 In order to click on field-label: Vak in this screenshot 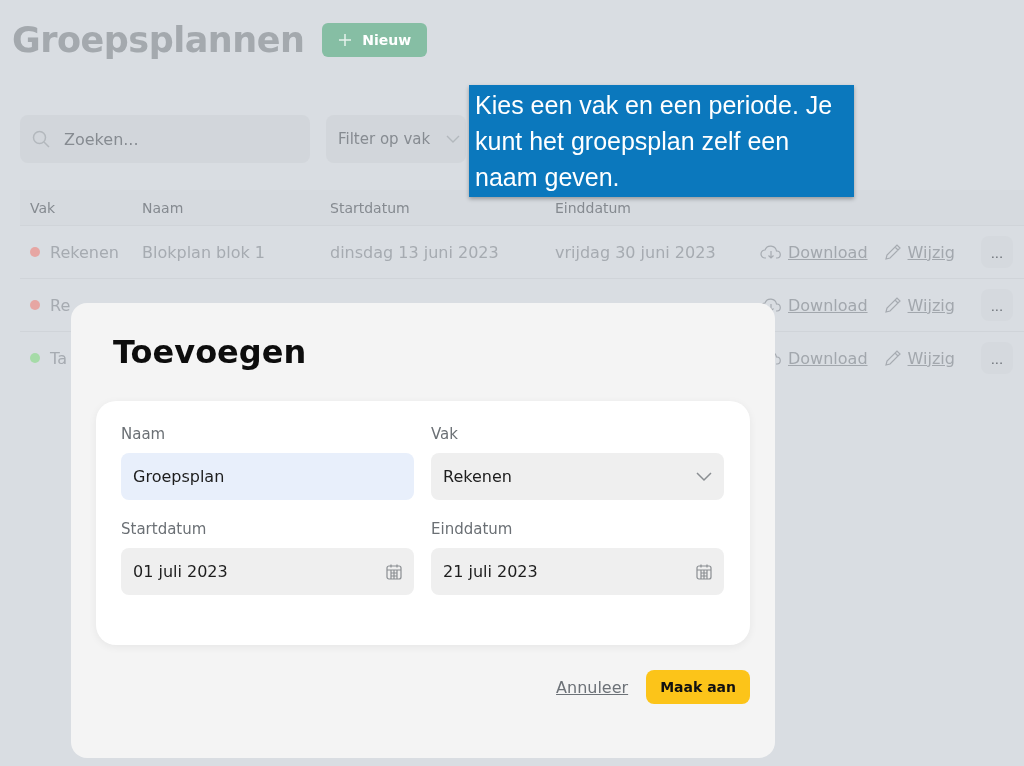, I will do `click(445, 434)`.